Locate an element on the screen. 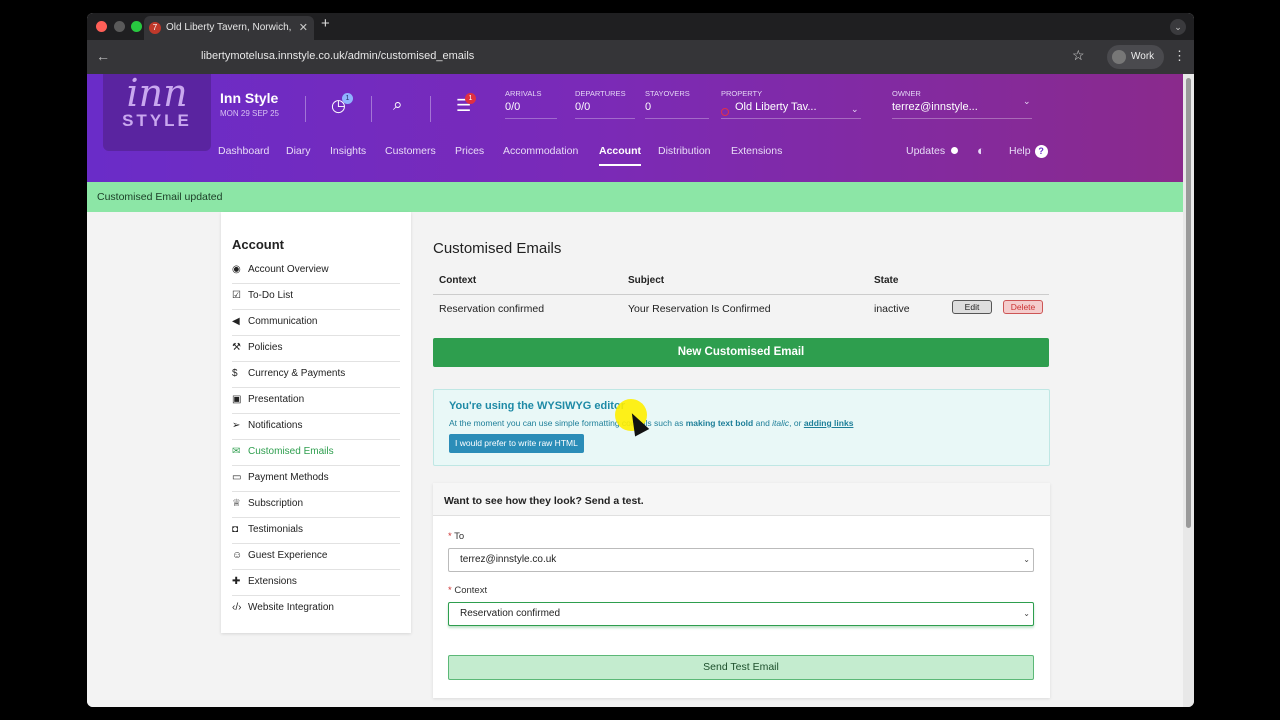 The height and width of the screenshot is (720, 1280). sidebar-item-label: Customised Emails is located at coordinates (291, 451).